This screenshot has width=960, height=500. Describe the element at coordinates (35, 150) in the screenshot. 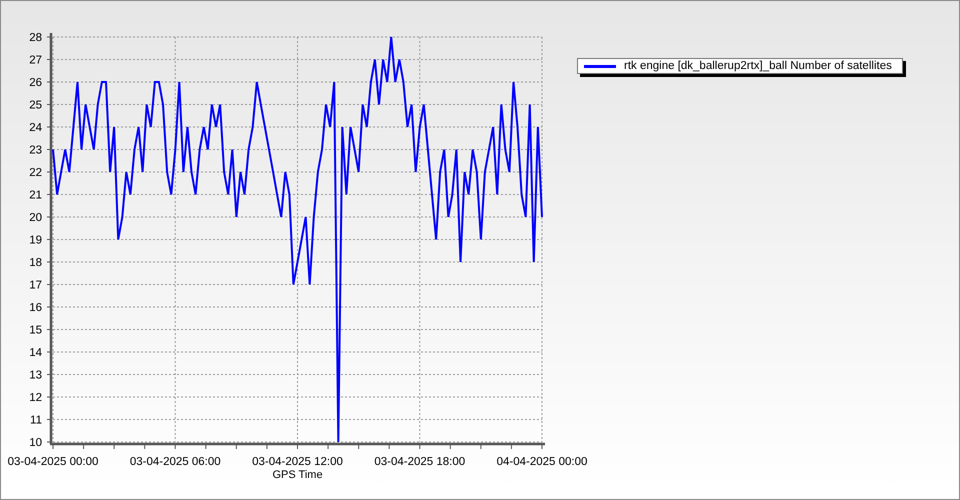

I see `y-tick-label: 23` at that location.